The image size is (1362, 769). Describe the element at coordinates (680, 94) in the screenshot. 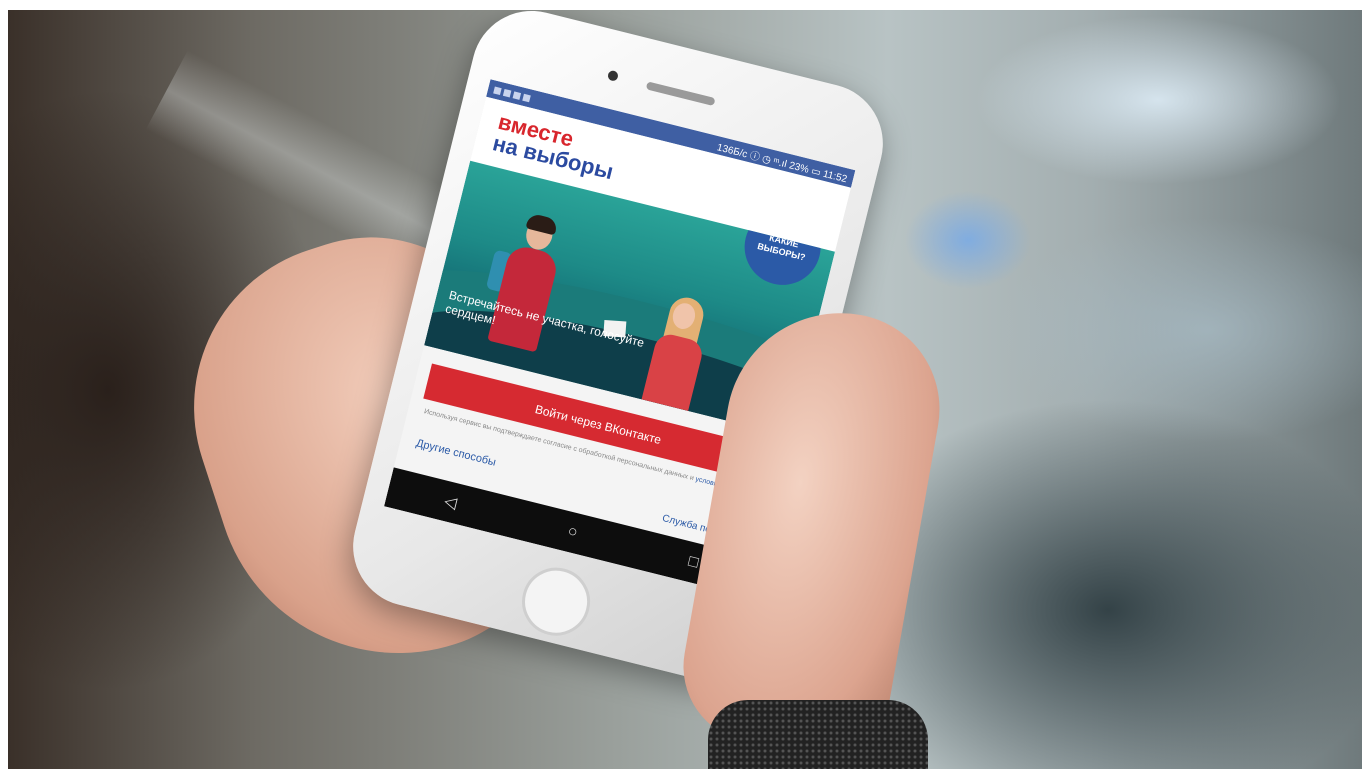

I see `earpiece-speaker` at that location.